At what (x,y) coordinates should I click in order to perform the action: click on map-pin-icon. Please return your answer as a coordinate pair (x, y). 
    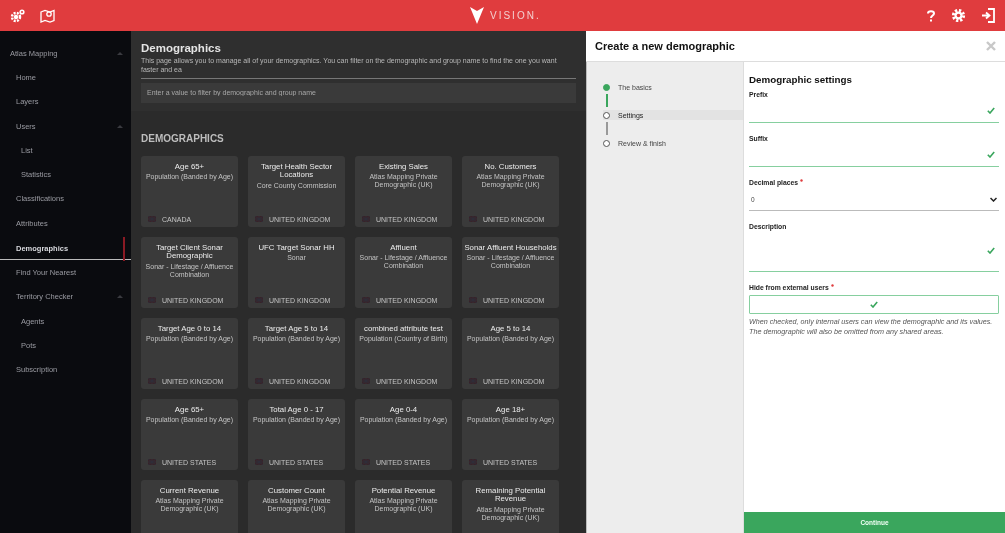
    Looking at the image, I should click on (47, 15).